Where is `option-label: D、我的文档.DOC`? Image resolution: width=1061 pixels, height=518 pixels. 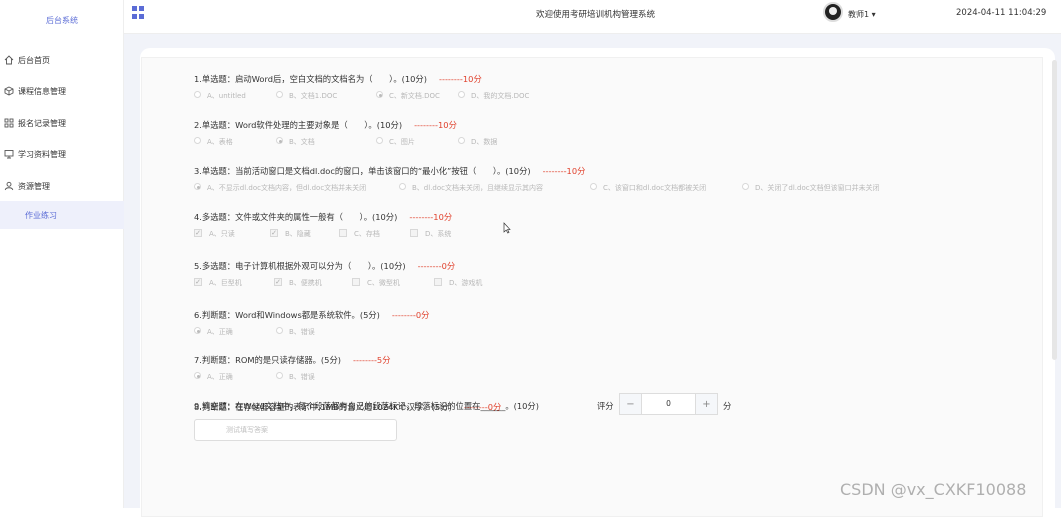
option-label: D、我的文档.DOC is located at coordinates (500, 96).